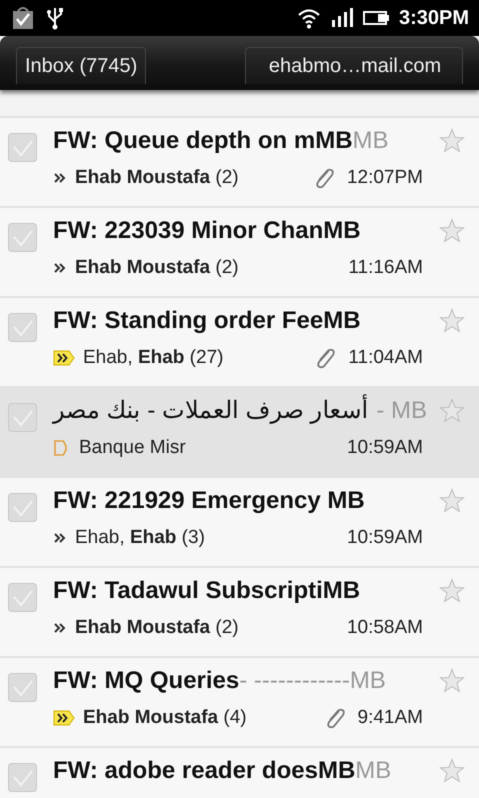 This screenshot has width=479, height=798. I want to click on status-time: 3:30PM, so click(433, 18).